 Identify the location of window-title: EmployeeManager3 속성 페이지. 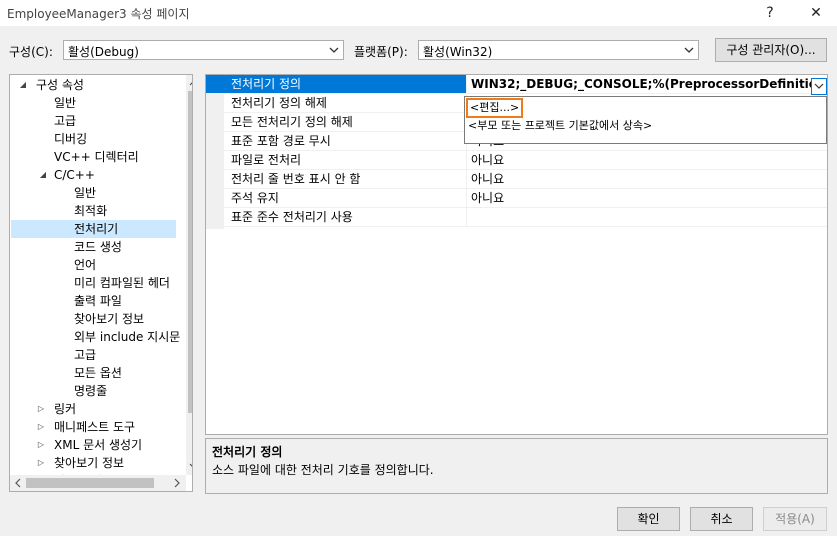
(98, 14).